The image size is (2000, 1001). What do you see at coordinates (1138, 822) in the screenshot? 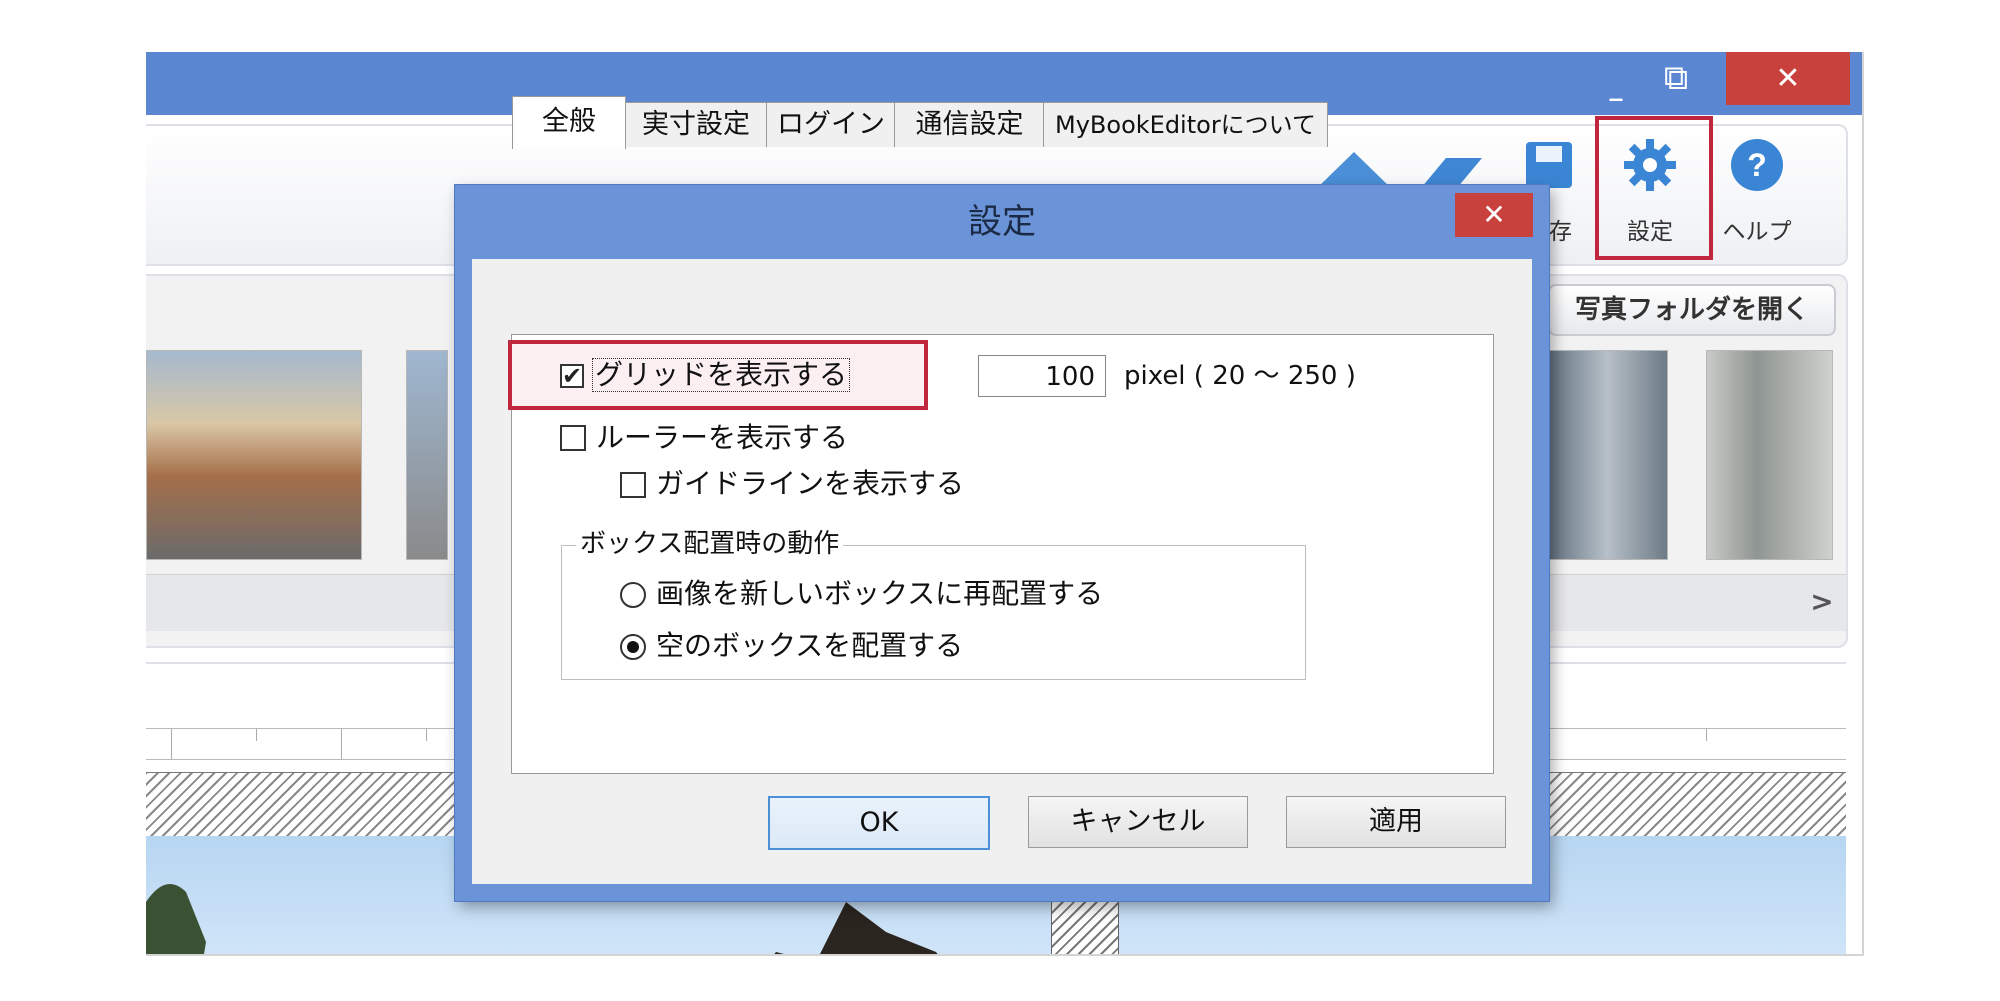
I see `cancel-button: キャンセル` at bounding box center [1138, 822].